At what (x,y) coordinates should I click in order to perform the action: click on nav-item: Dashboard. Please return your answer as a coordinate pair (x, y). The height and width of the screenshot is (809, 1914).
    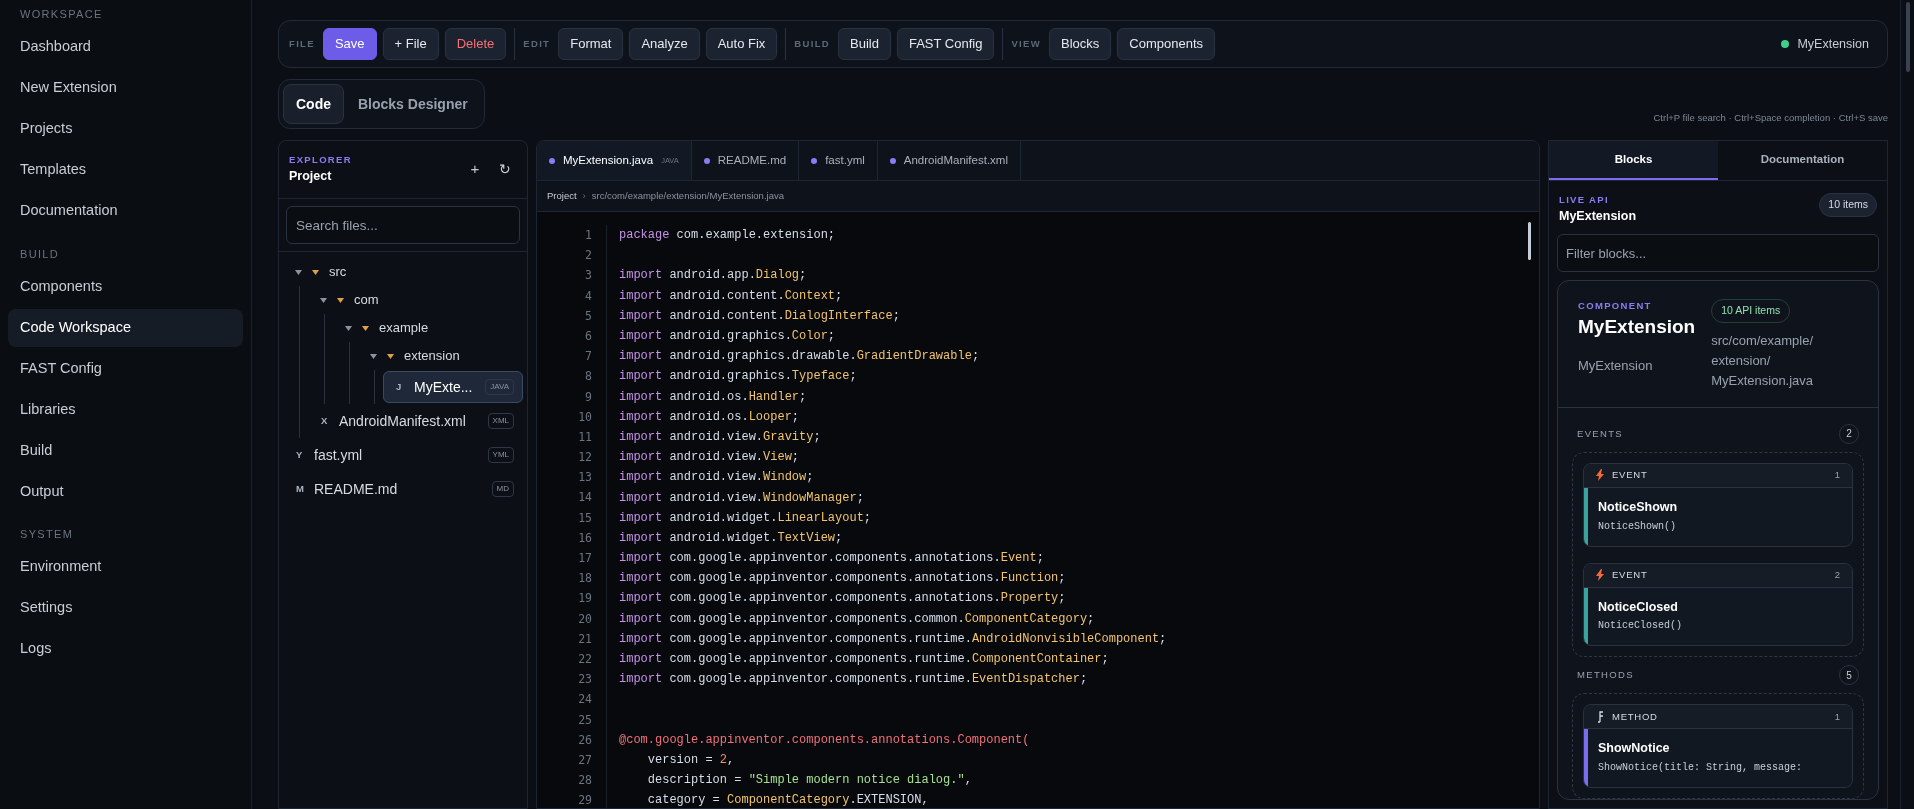
    Looking at the image, I should click on (125, 47).